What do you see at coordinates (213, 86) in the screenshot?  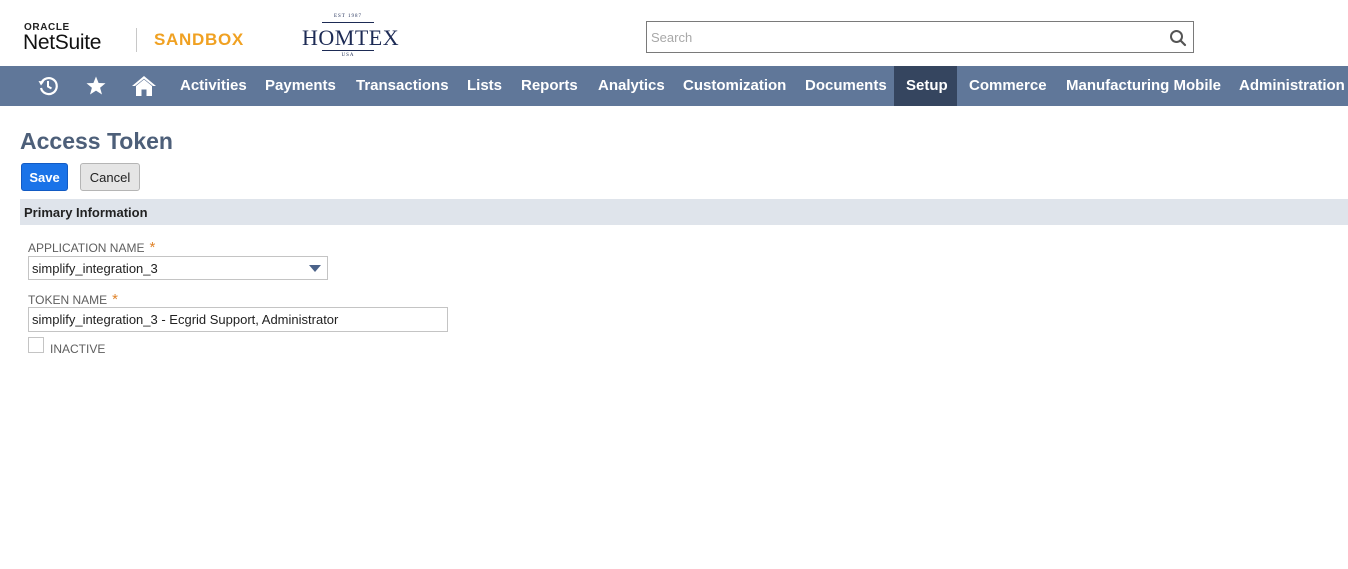 I see `nav-activities: Activities` at bounding box center [213, 86].